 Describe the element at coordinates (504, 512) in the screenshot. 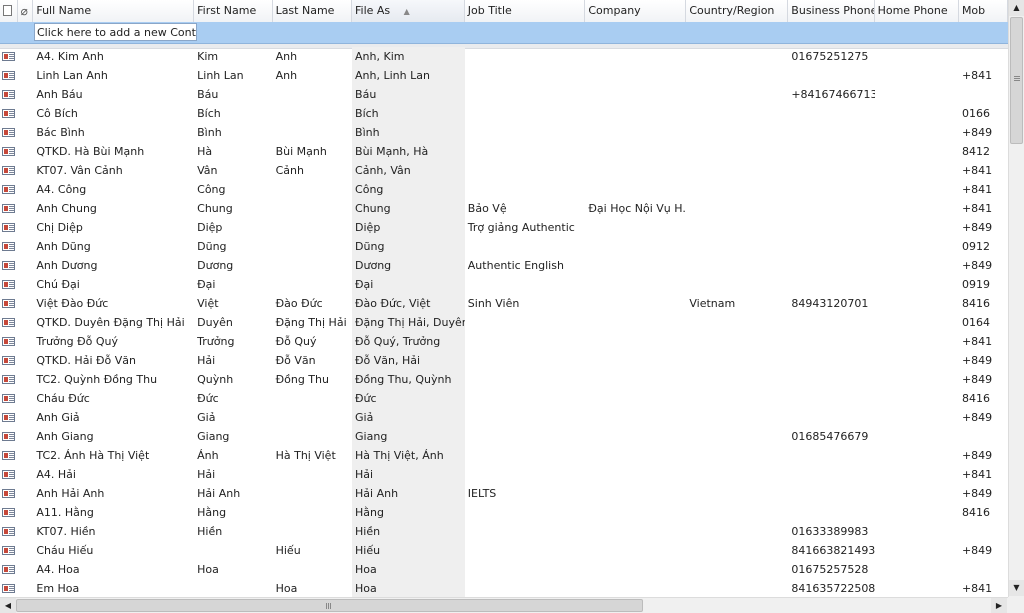

I see `table-row: A11. Hằng Hằng Hằng 8416` at that location.